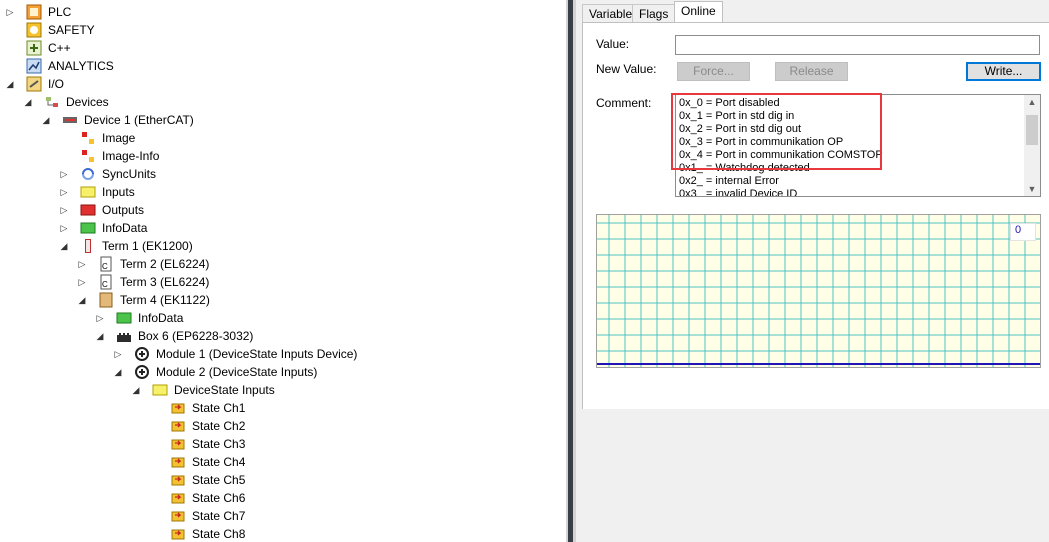  Describe the element at coordinates (283, 498) in the screenshot. I see `tree-node: State Ch6` at that location.